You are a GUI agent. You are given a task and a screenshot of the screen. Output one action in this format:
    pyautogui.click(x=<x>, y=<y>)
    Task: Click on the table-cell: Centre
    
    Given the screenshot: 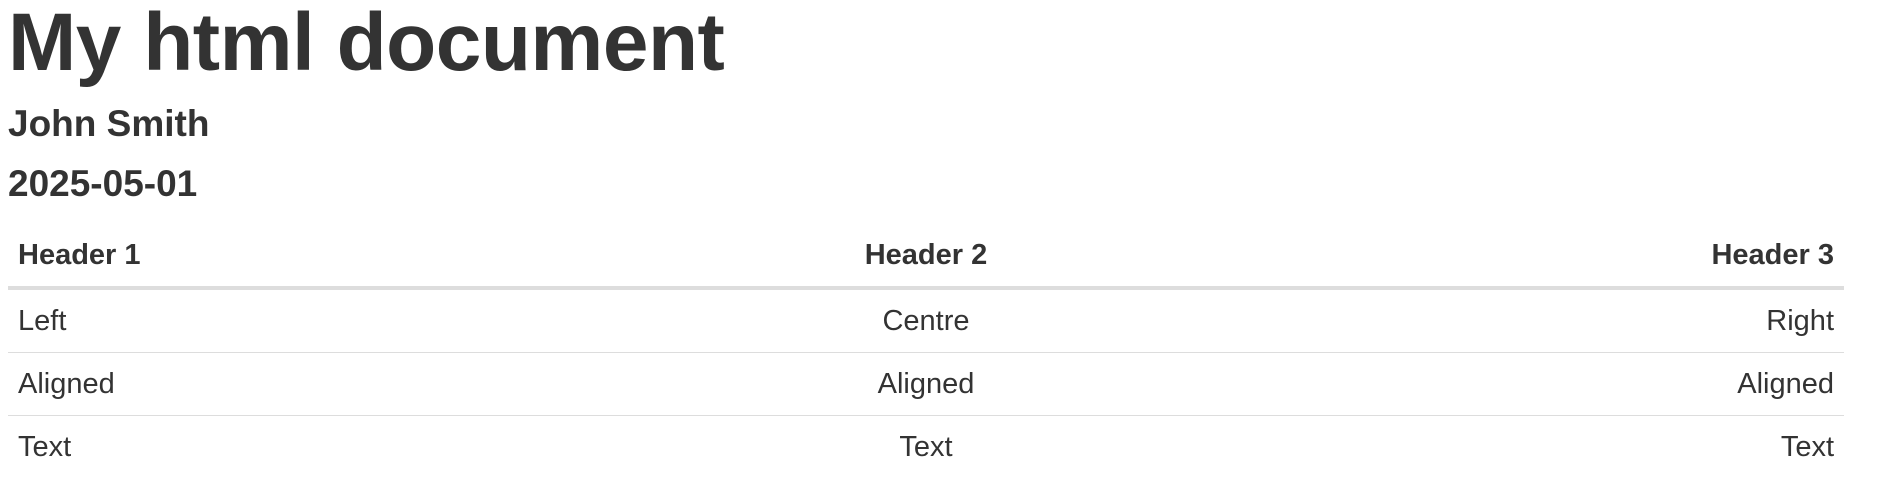 What is the action you would take?
    pyautogui.click(x=926, y=320)
    